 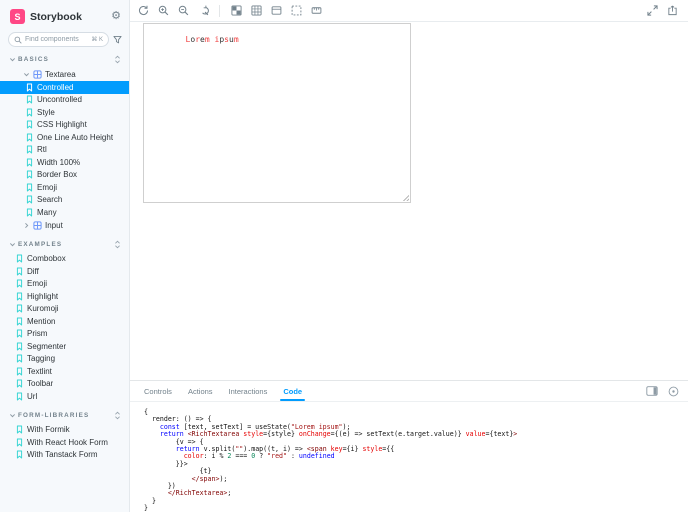 What do you see at coordinates (64, 137) in the screenshot?
I see `sidebar-story-one-line-auto-height: One Line Auto Height` at bounding box center [64, 137].